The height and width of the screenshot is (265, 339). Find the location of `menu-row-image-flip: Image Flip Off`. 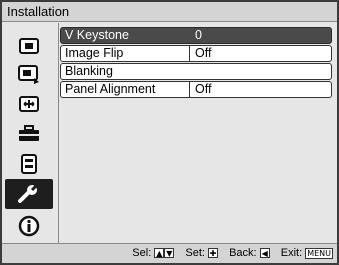

menu-row-image-flip: Image Flip Off is located at coordinates (196, 53).